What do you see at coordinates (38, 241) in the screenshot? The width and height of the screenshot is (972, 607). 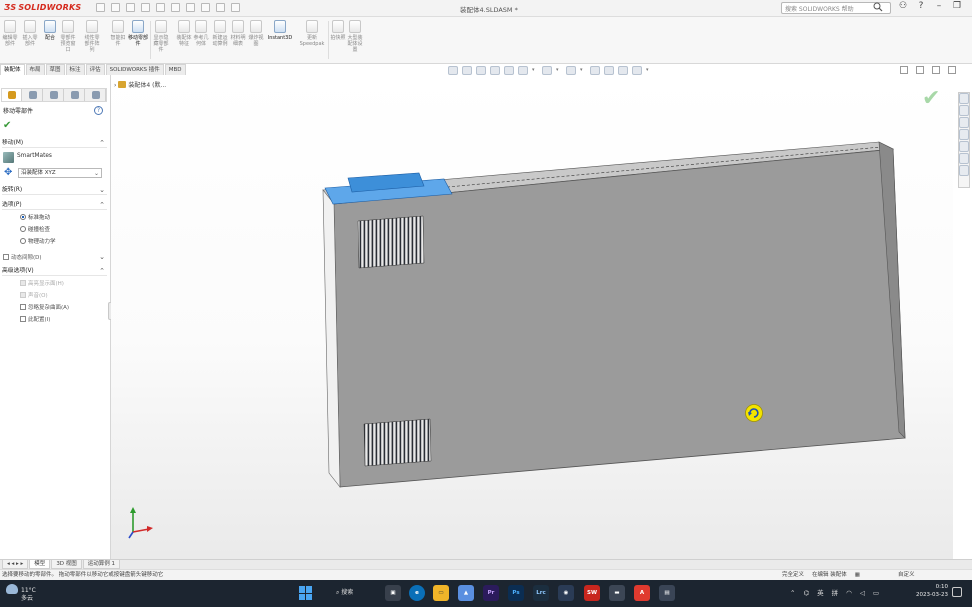 I see `physical-dynamics-radio: 物理动力学` at bounding box center [38, 241].